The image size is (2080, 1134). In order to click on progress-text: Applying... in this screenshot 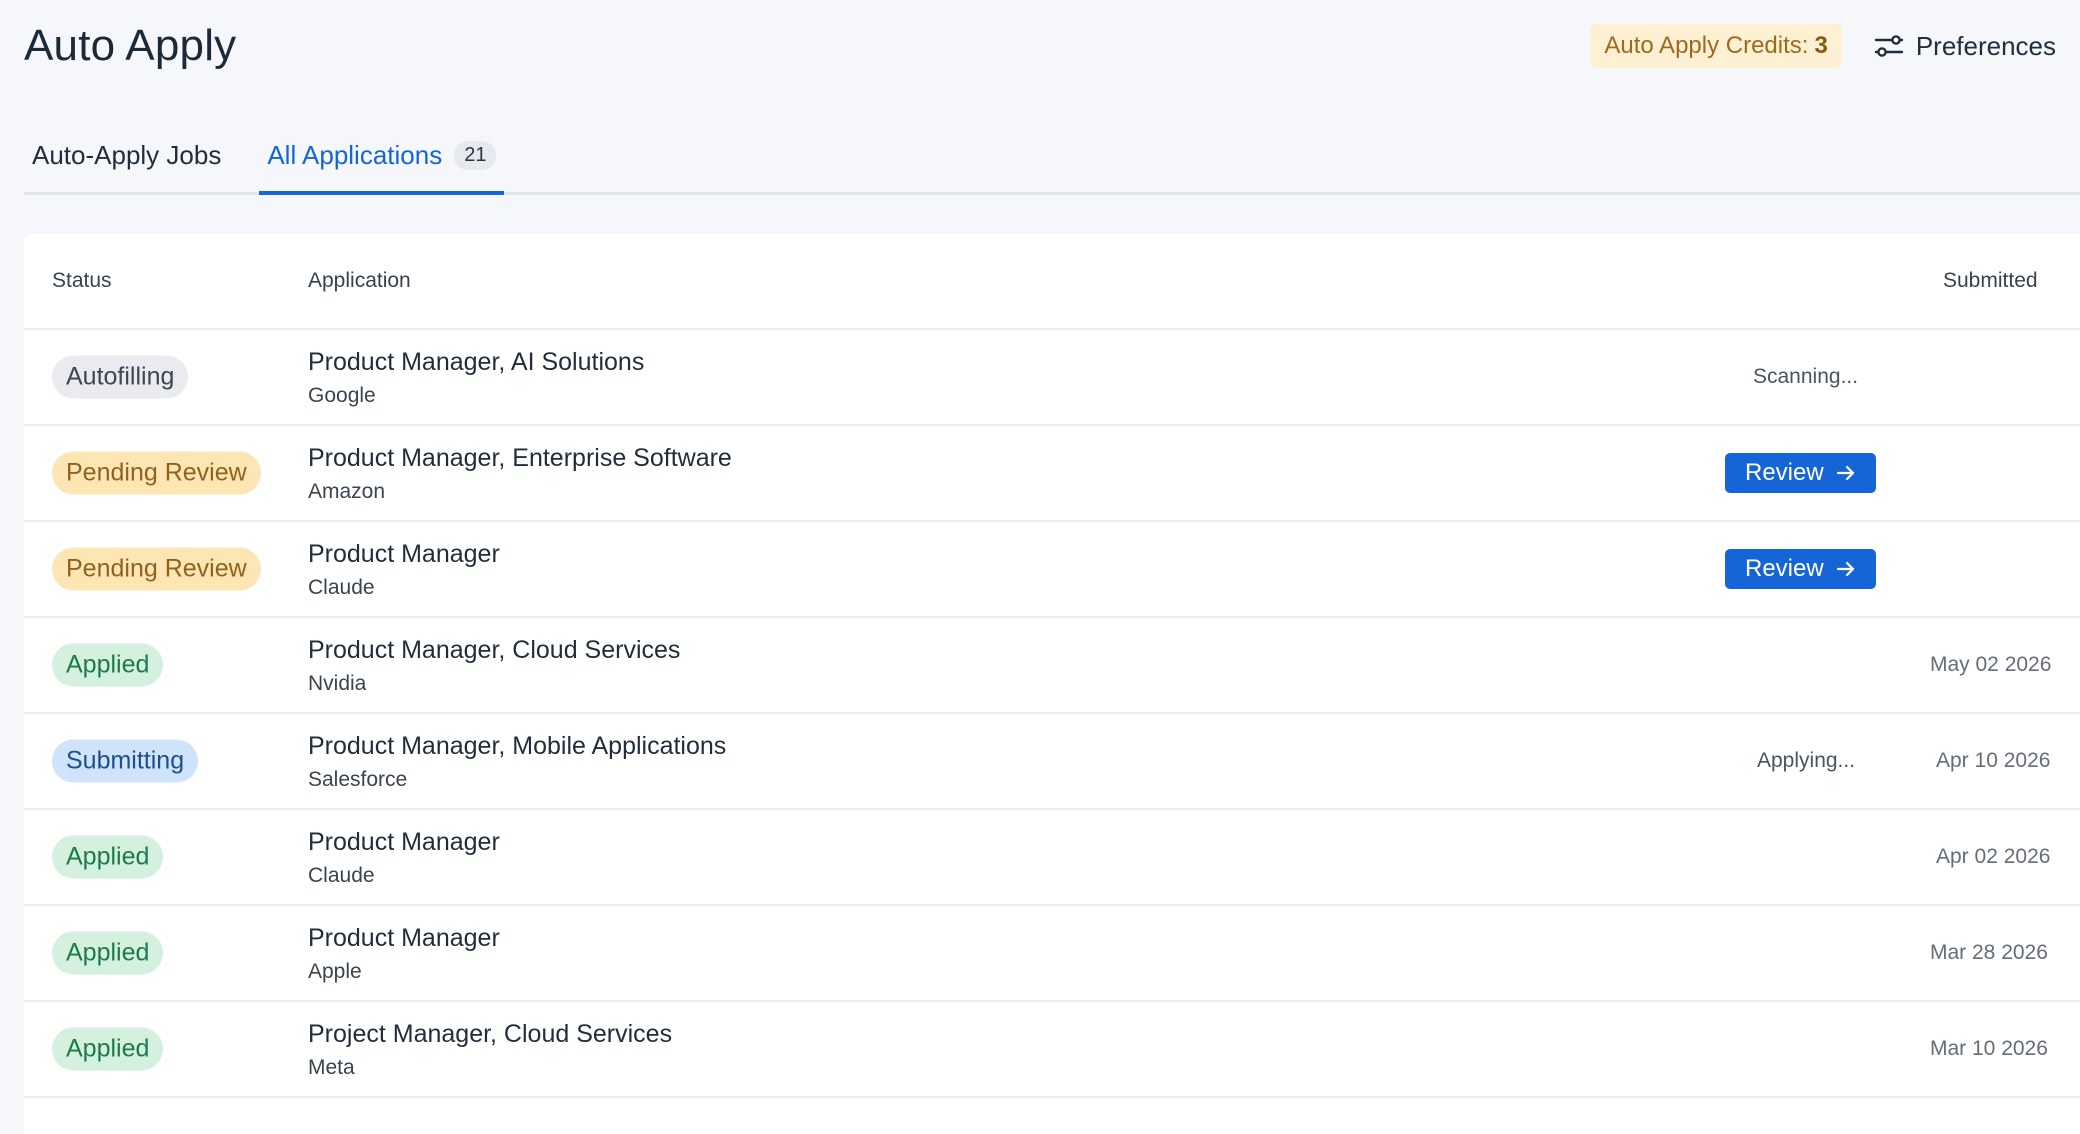, I will do `click(1806, 760)`.